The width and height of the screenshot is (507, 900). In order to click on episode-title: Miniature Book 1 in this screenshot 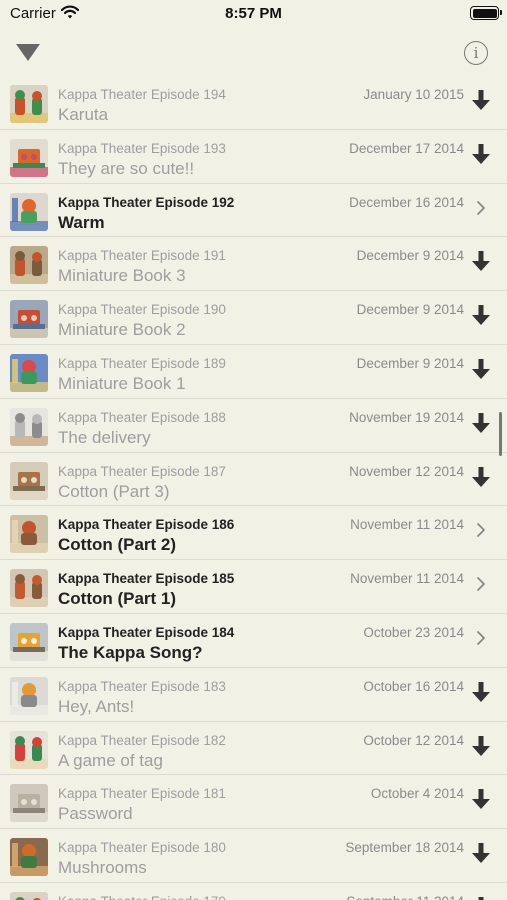, I will do `click(122, 383)`.